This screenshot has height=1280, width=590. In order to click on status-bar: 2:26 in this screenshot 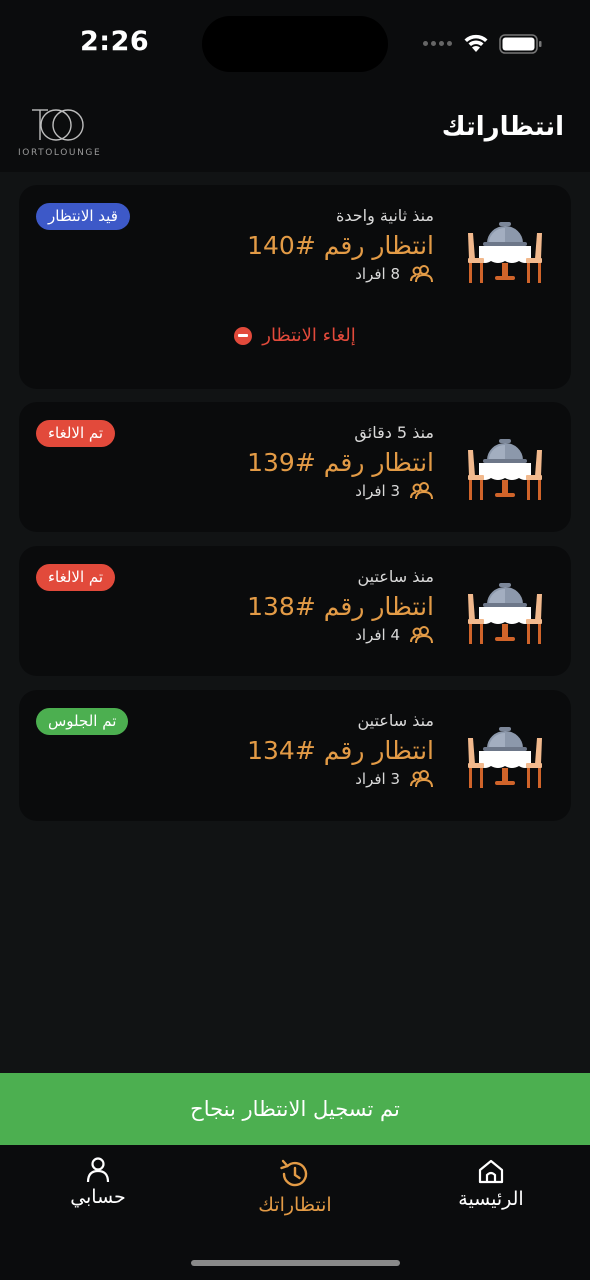, I will do `click(295, 45)`.